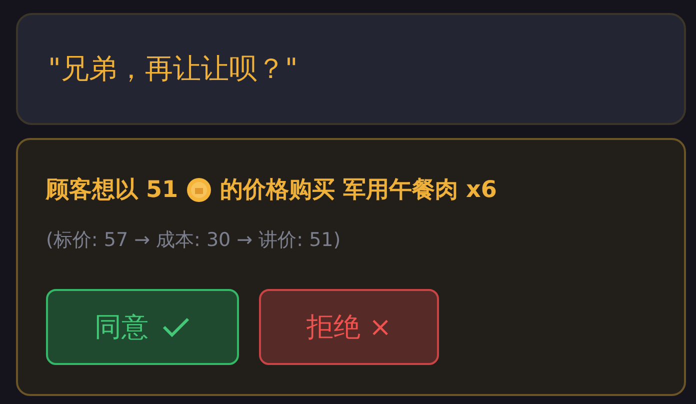  What do you see at coordinates (142, 327) in the screenshot?
I see `accept-button: 同意` at bounding box center [142, 327].